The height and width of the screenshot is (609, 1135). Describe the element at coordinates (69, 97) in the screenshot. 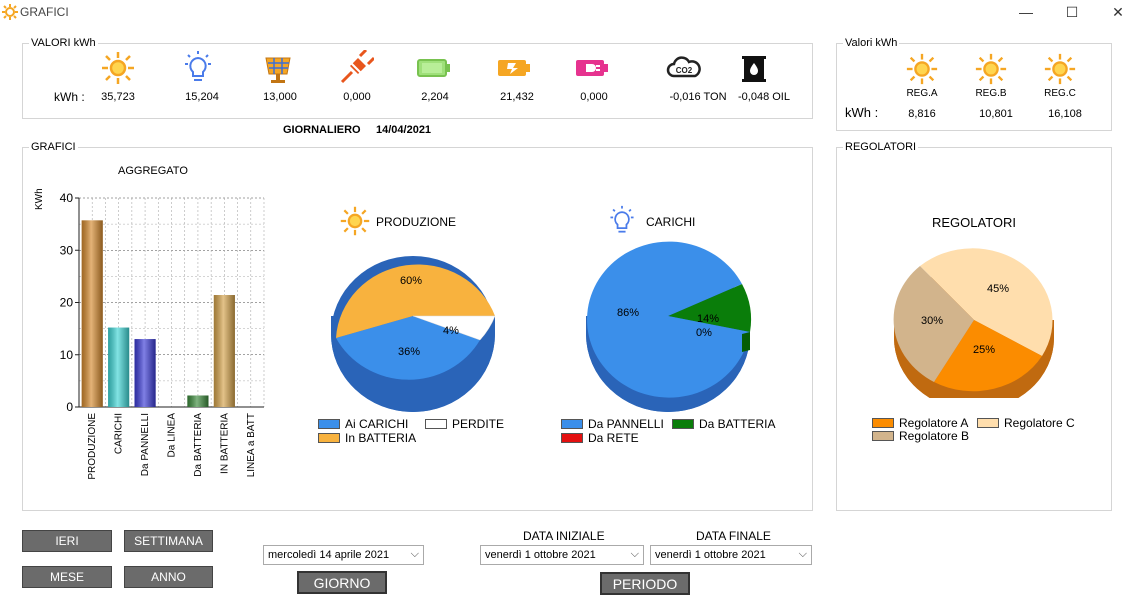

I see `kwh-unit-label: kWh :` at that location.